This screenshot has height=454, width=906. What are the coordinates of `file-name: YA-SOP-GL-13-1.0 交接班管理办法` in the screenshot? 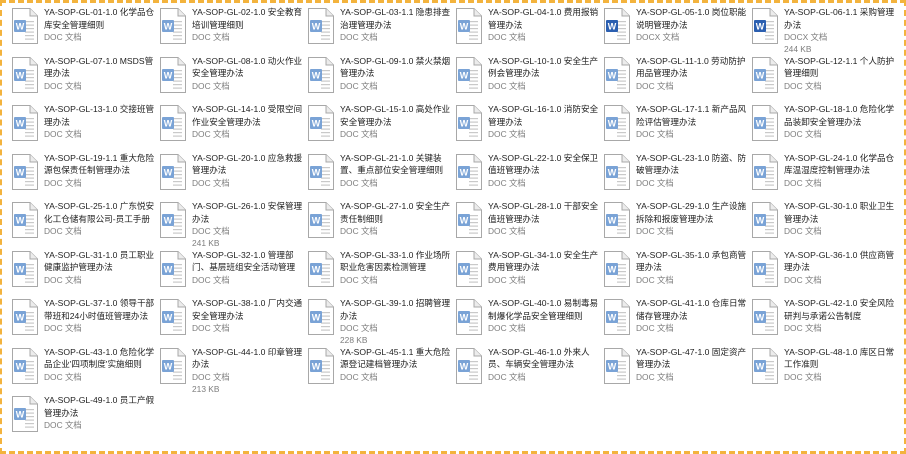 It's located at (99, 115).